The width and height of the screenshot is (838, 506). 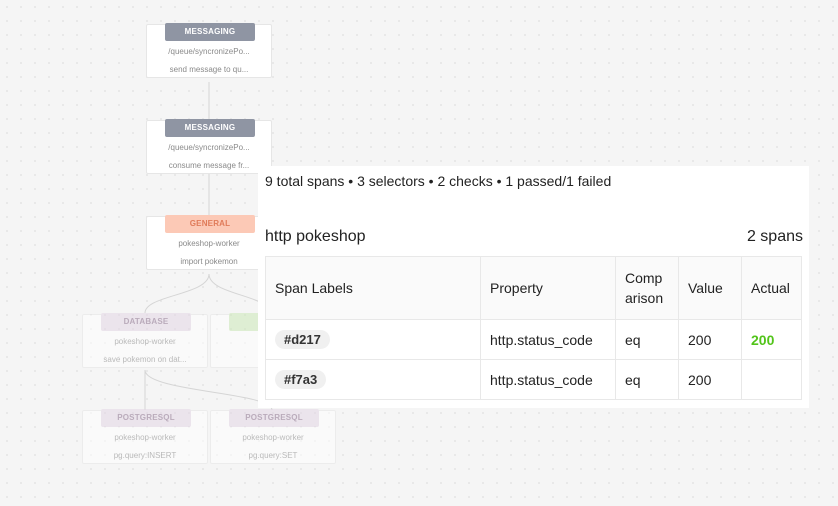 I want to click on span-node-postgres-set: POSTGRESQL pokeshop-worker pg.query:SET, so click(x=273, y=436).